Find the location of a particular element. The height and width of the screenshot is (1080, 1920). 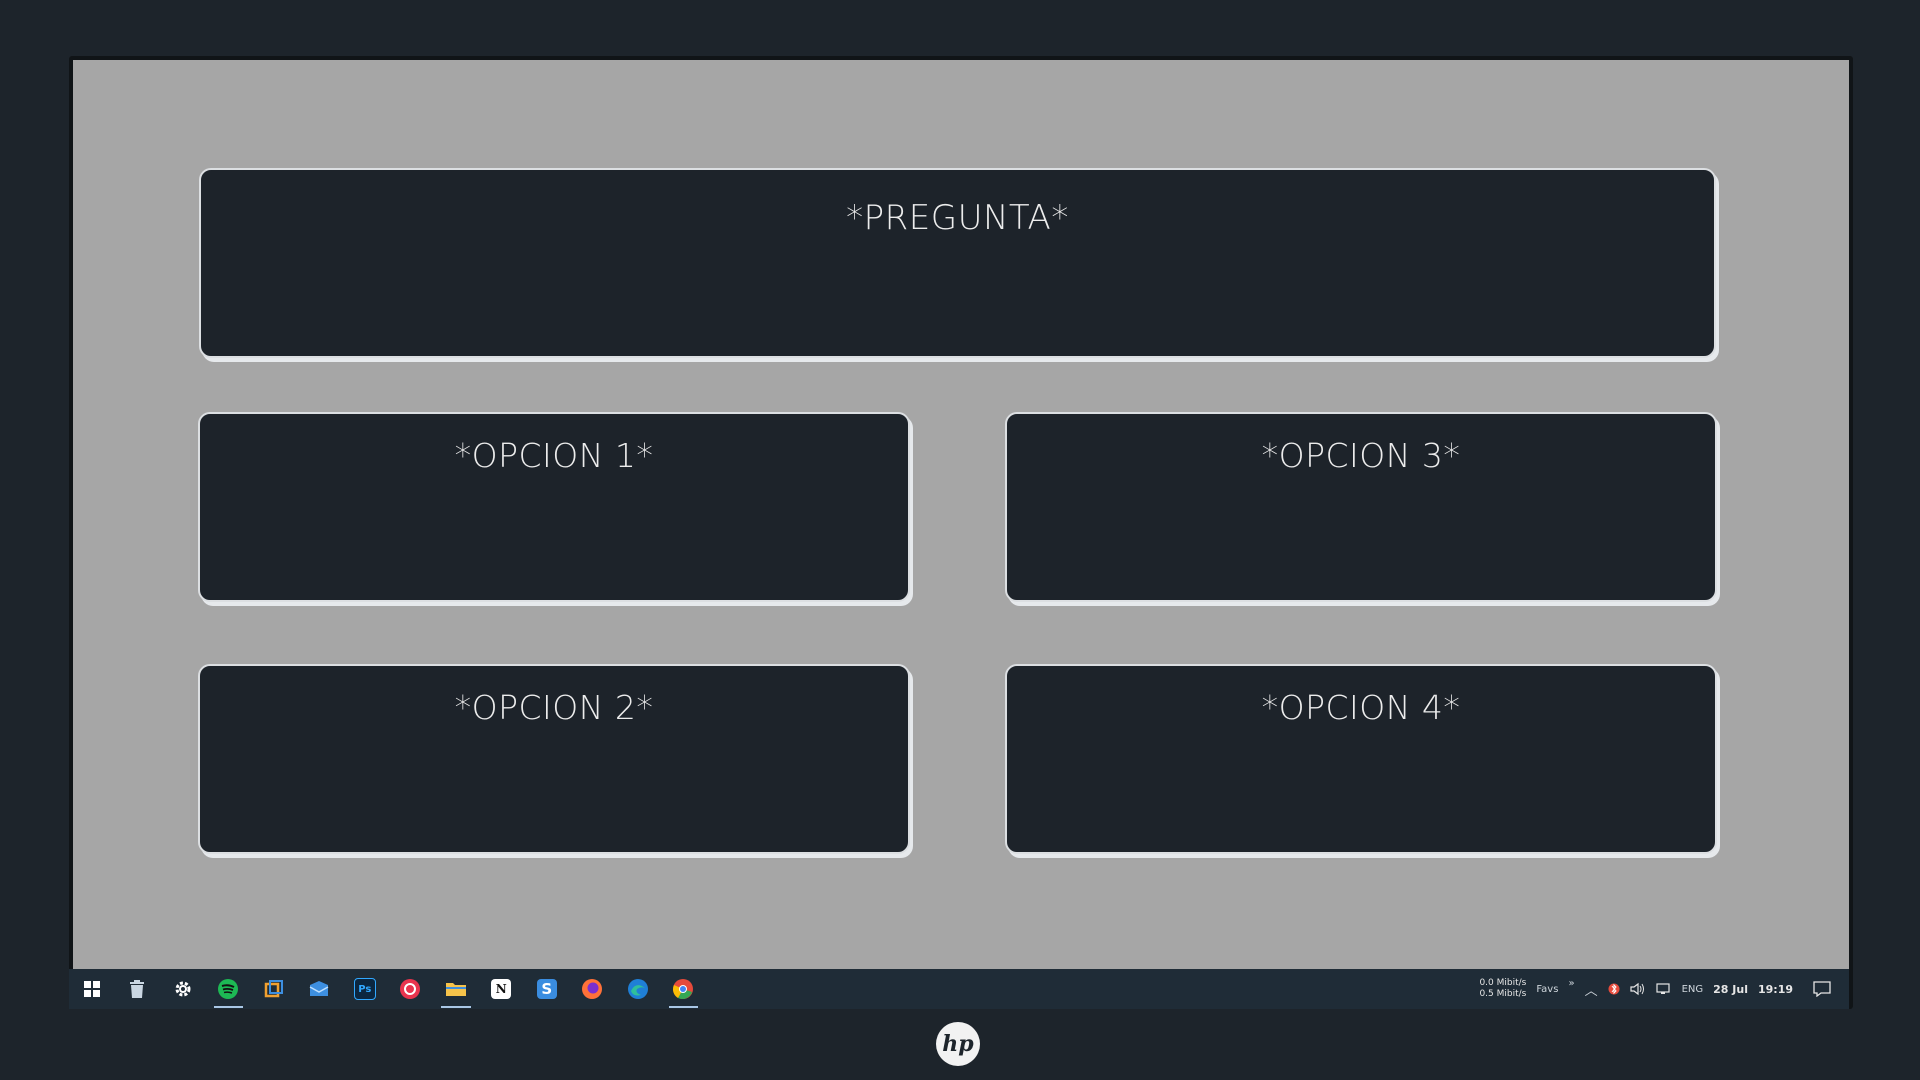

chevron-up-icon: ︿ is located at coordinates (1591, 989).